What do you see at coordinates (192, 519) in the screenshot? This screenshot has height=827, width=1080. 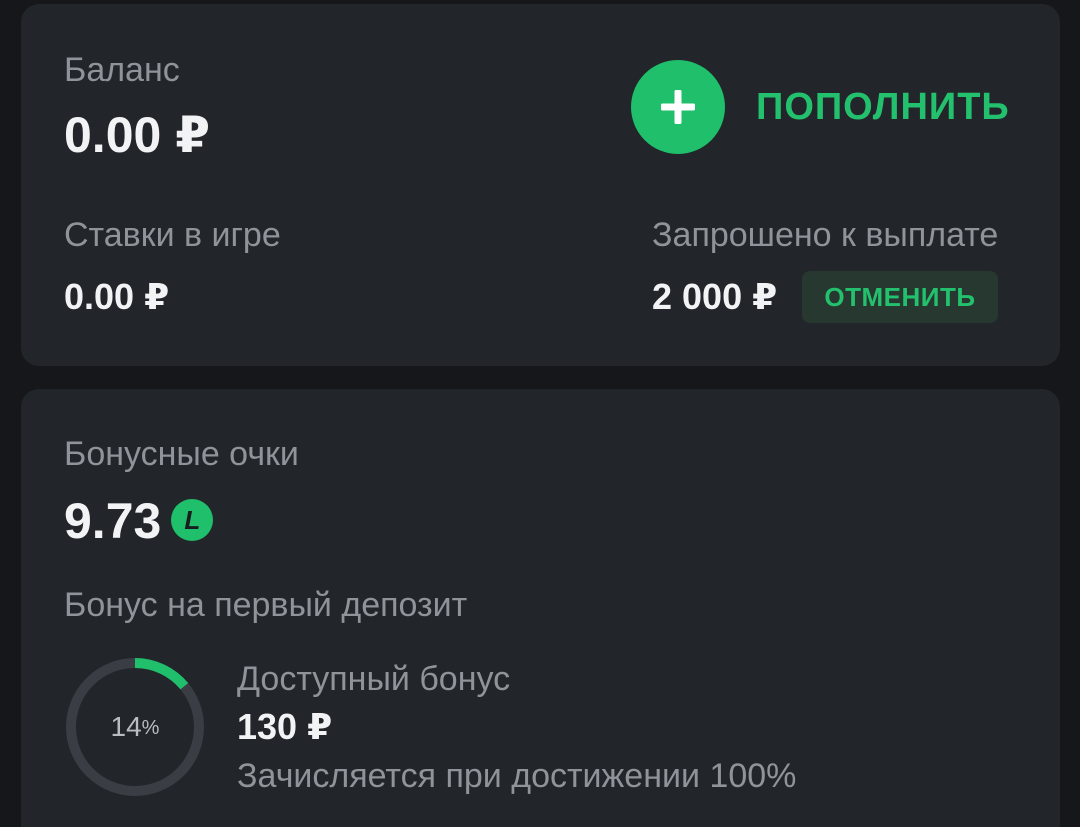 I see `bonus-coin-icon: L` at bounding box center [192, 519].